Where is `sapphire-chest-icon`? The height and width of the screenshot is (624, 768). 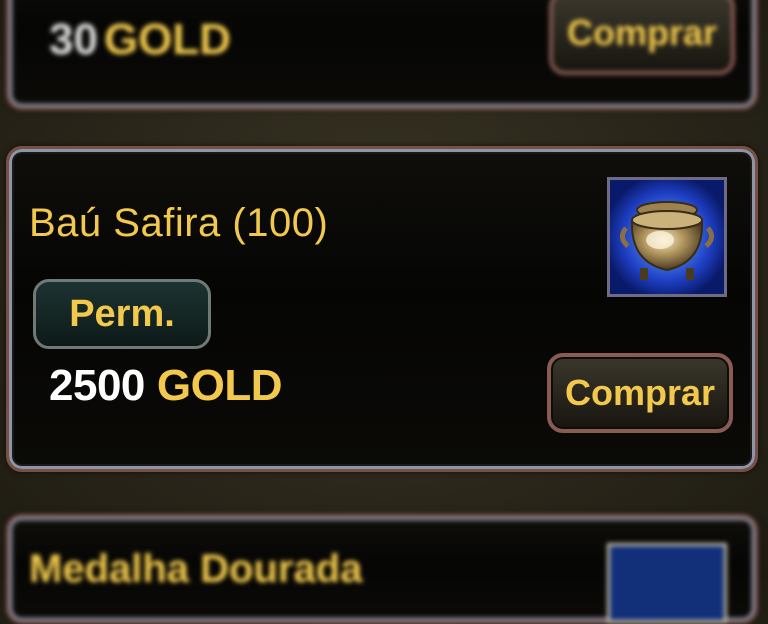
sapphire-chest-icon is located at coordinates (667, 237).